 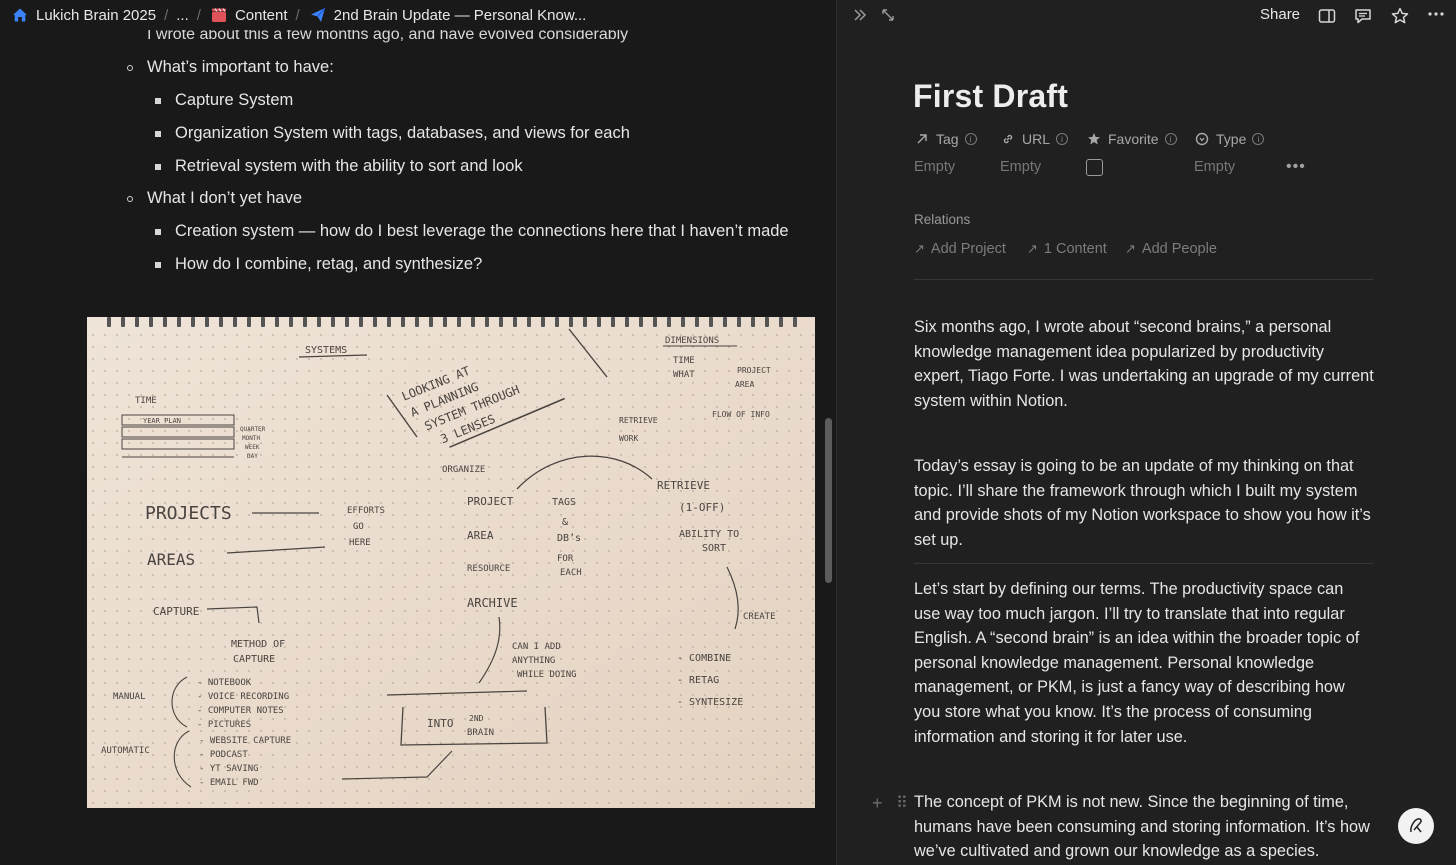 I want to click on add-project-relation: ↗ Add Project, so click(x=960, y=249).